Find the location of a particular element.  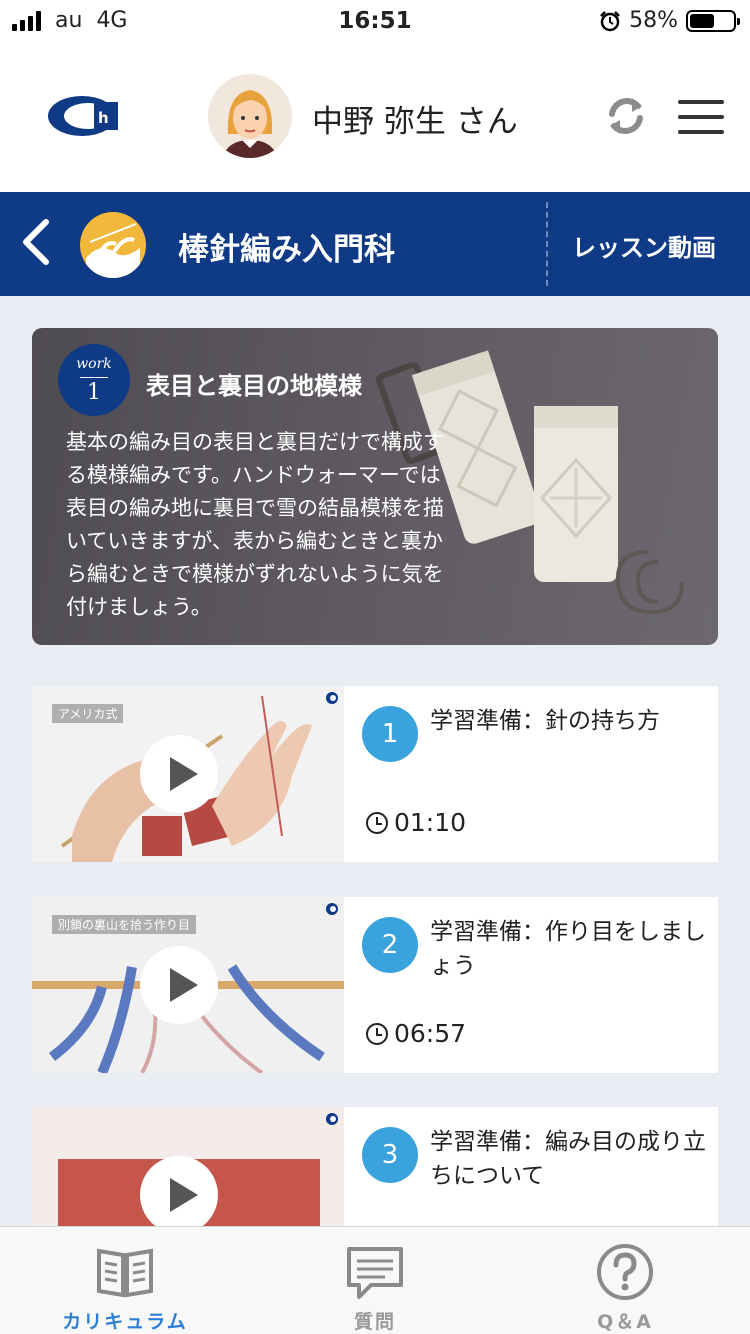

video-thumbnail: 別鎖の裏山を拾う作り目 is located at coordinates (188, 985).